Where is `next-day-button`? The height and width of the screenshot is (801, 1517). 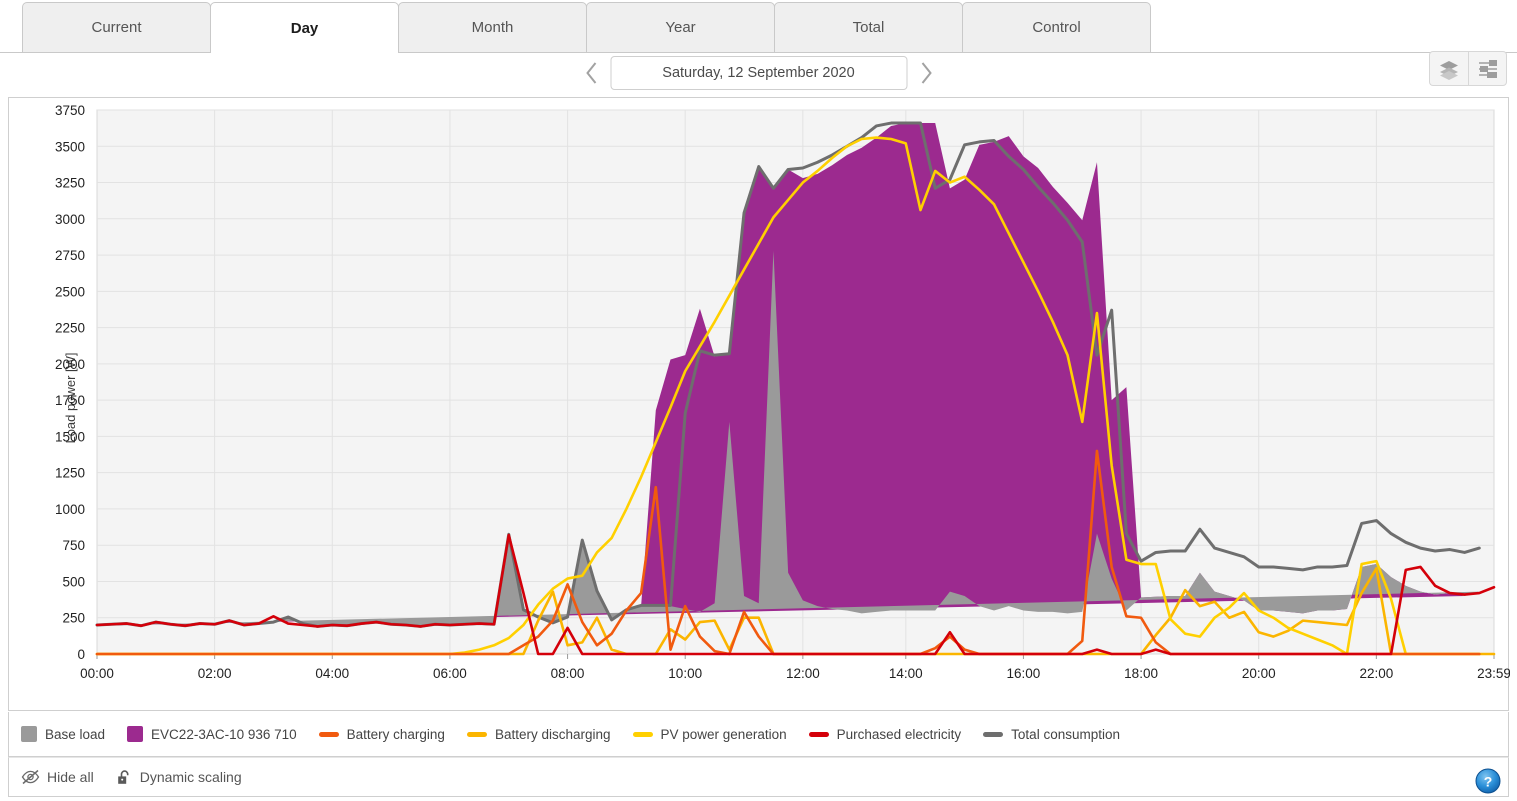
next-day-button is located at coordinates (926, 73).